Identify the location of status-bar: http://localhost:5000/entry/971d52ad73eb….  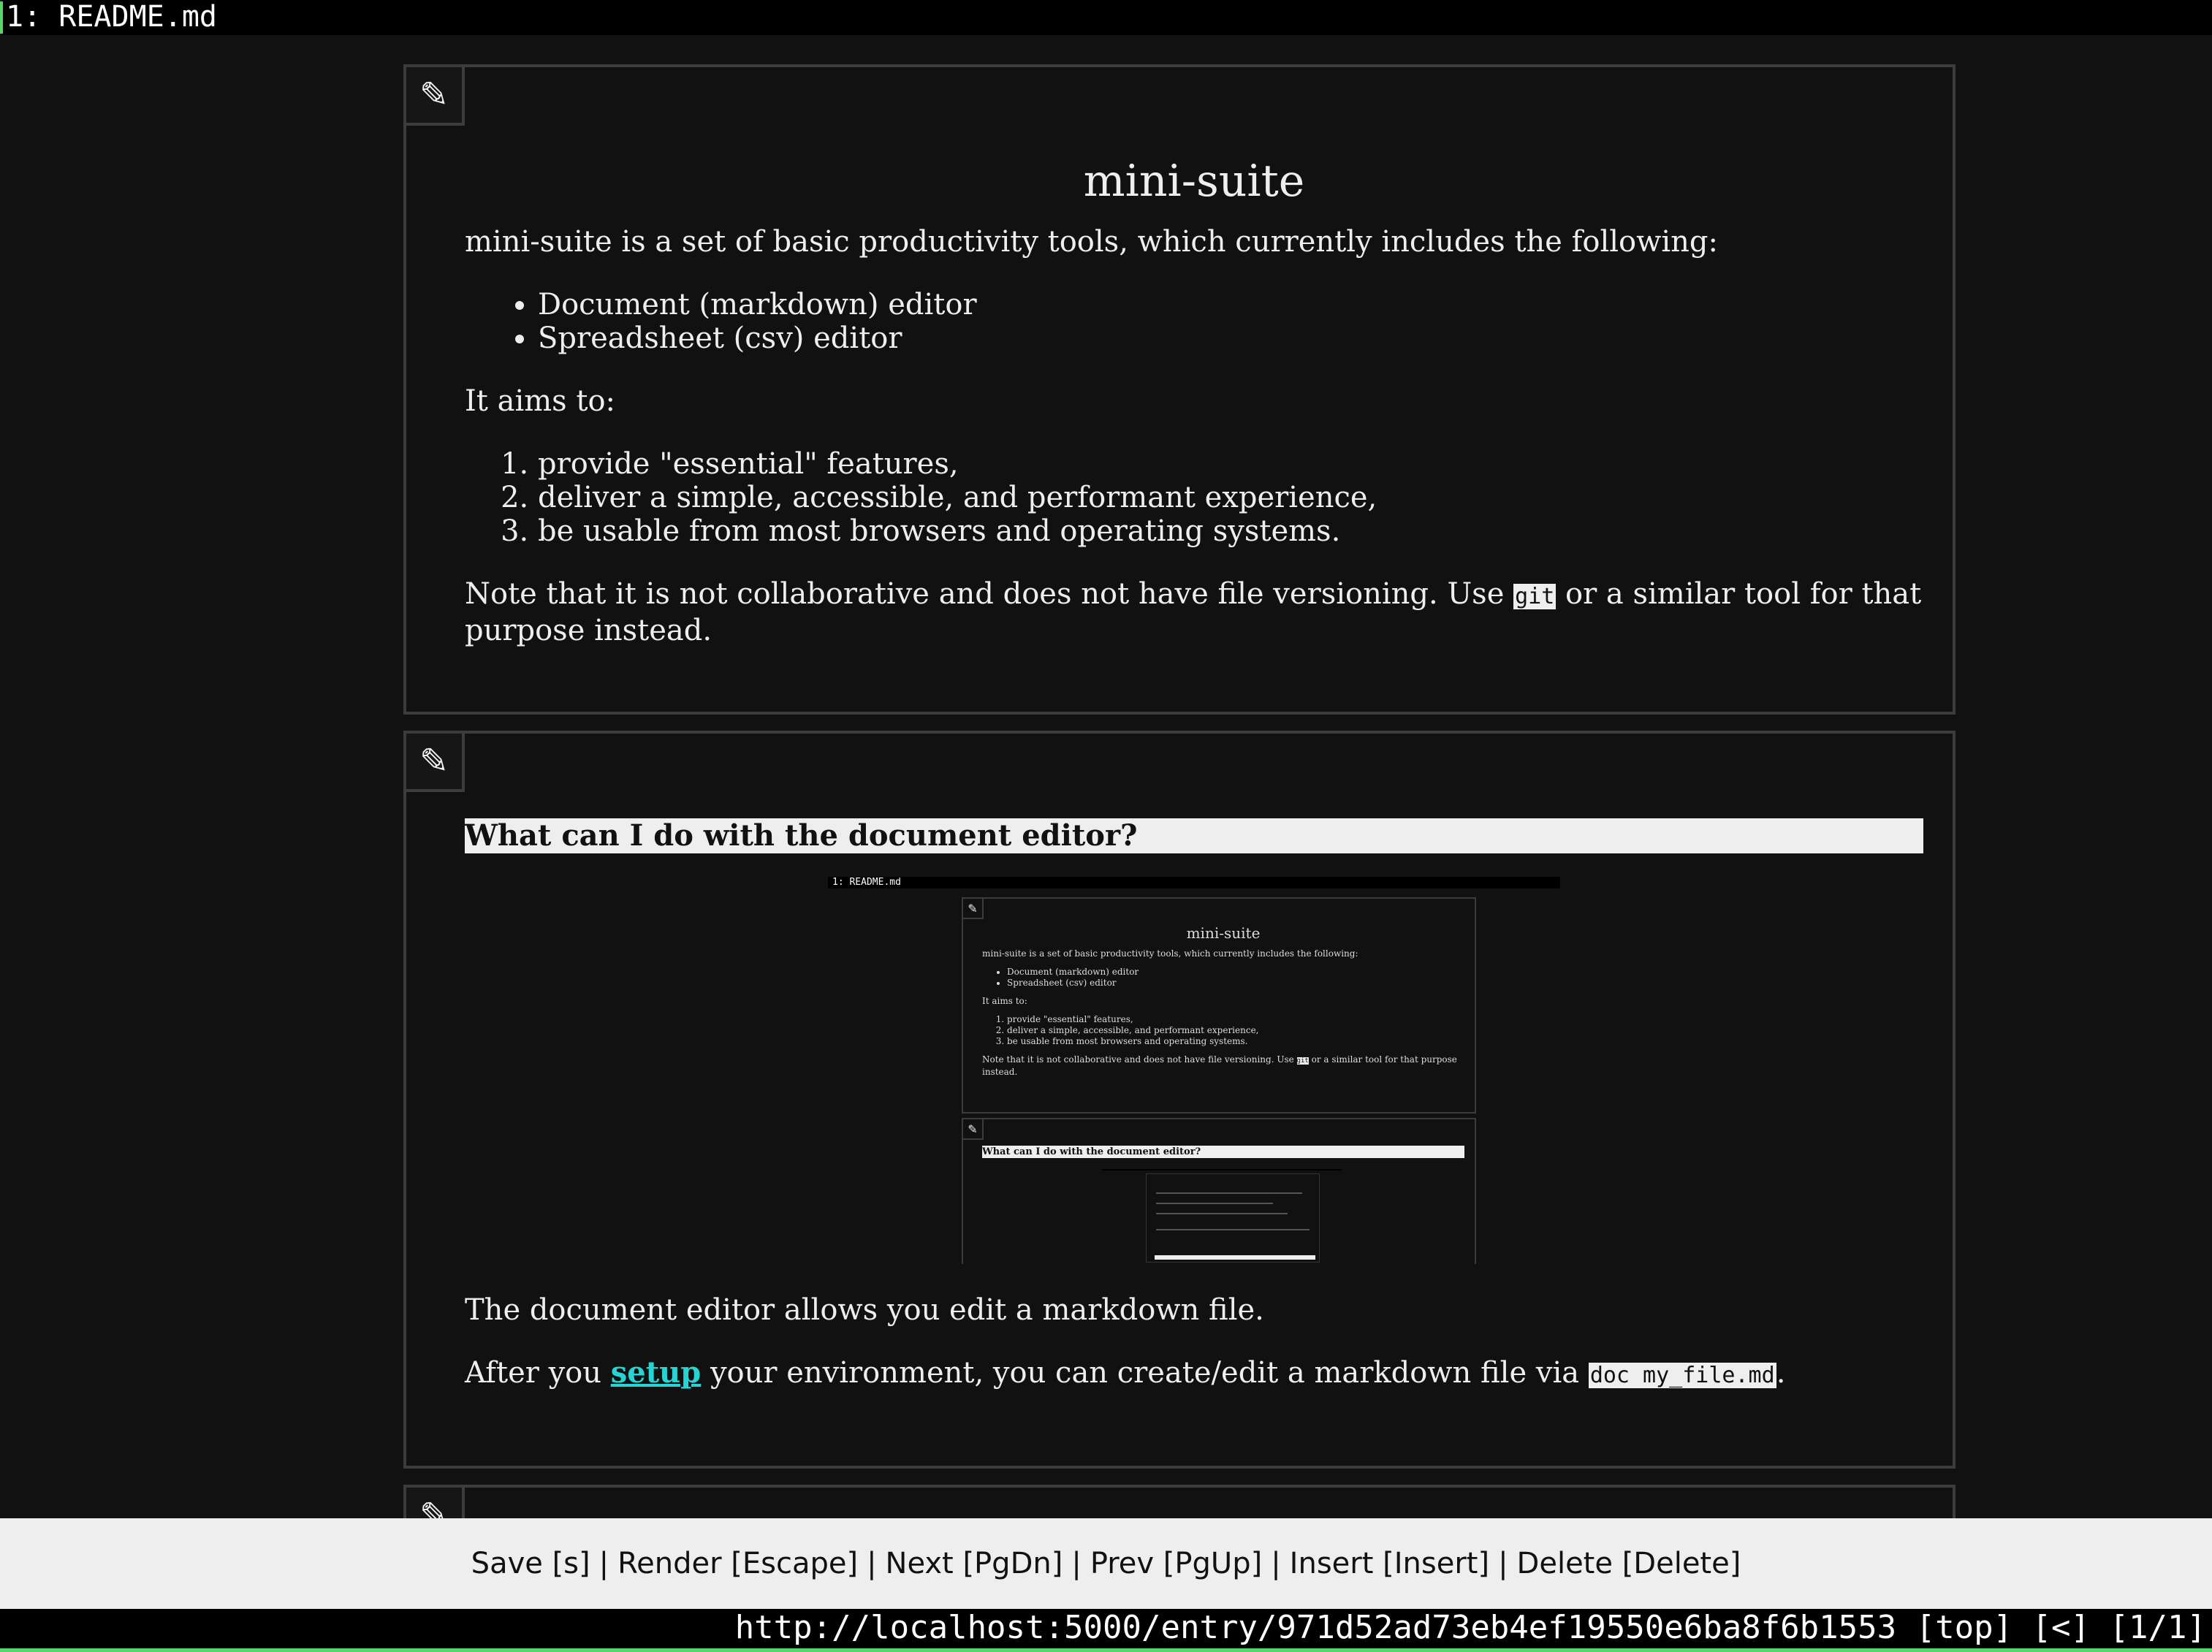
(1106, 1630).